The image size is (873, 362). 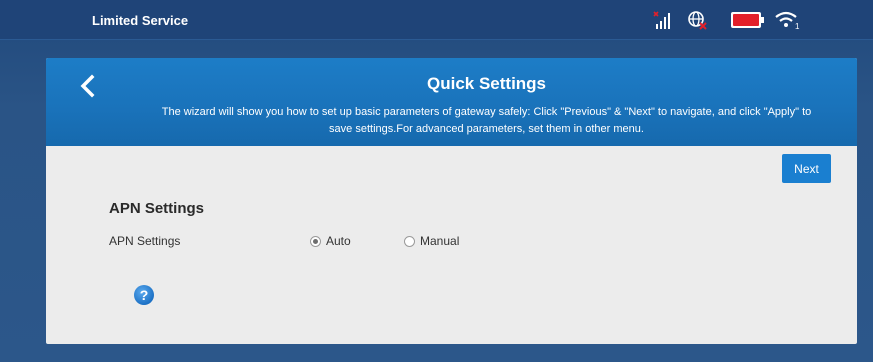 What do you see at coordinates (787, 21) in the screenshot?
I see `wifi-icon: 1` at bounding box center [787, 21].